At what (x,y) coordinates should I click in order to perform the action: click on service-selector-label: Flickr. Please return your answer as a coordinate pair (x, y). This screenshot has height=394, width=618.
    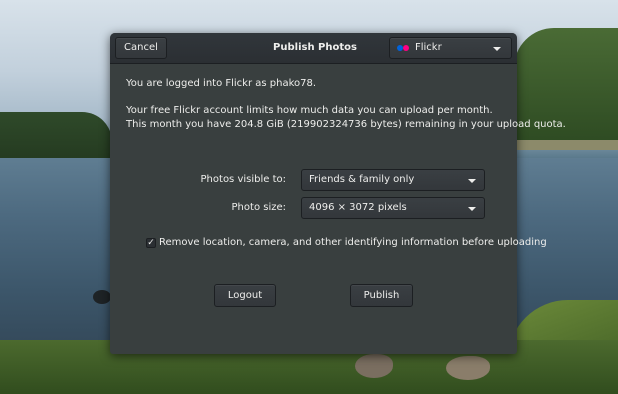
    Looking at the image, I should click on (428, 47).